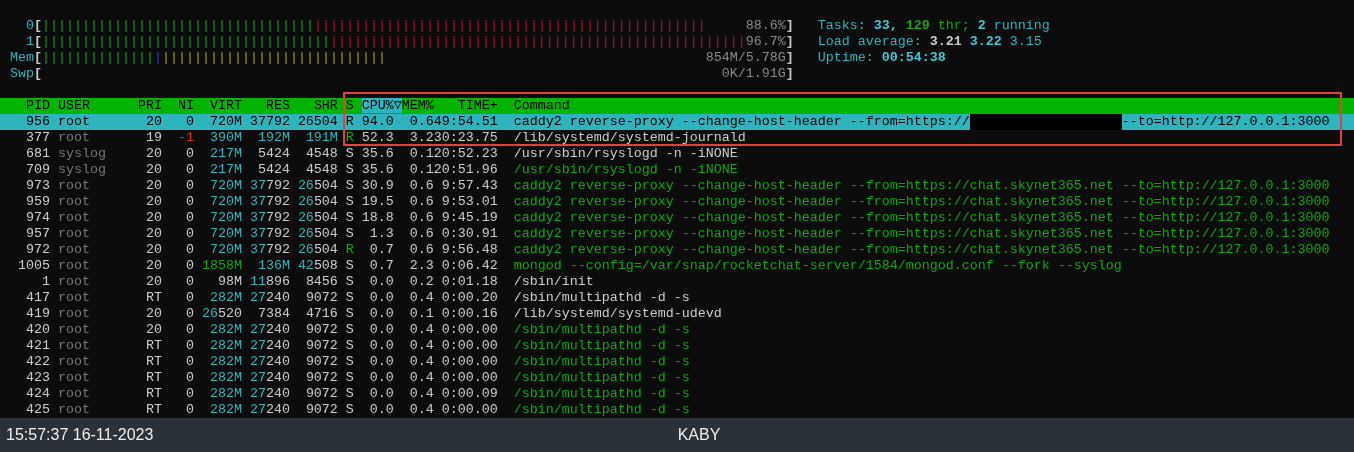  I want to click on process-row: 1005 root 20 0 1858M 136M 42508 S 0.7 2.3 0:06.42 mongod --config=/var/snap/rocketchat-server/1584/mongod.conf --fork --syslog, so click(677, 266).